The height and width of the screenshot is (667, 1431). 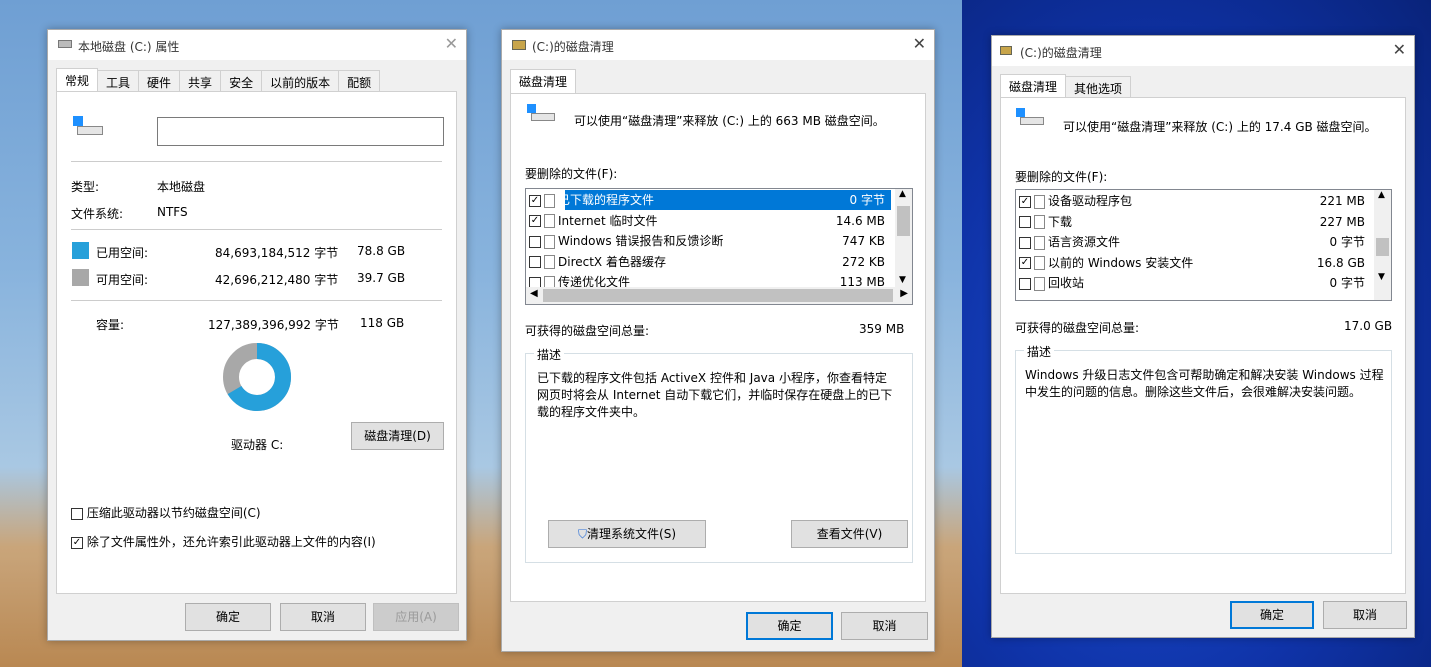 I want to click on used-gb: 78.8 GB, so click(x=381, y=251).